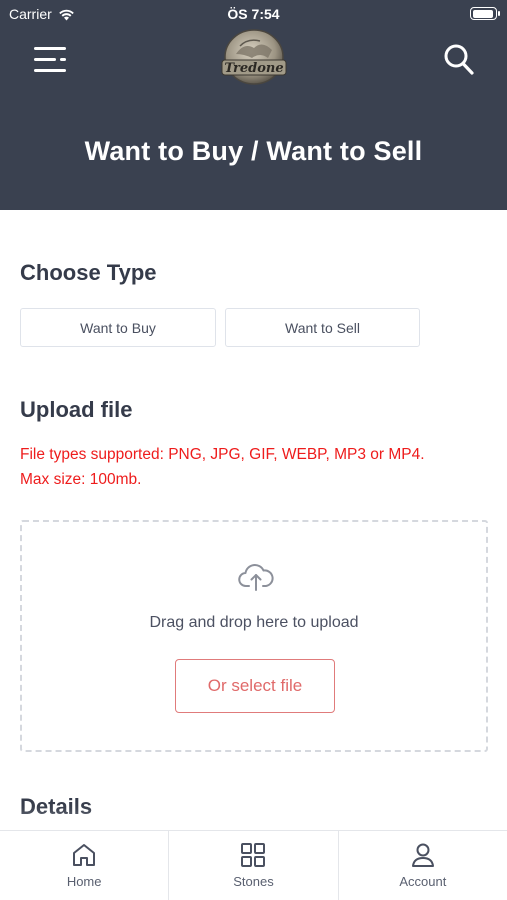 Image resolution: width=507 pixels, height=900 pixels. What do you see at coordinates (56, 806) in the screenshot?
I see `details-title: Details` at bounding box center [56, 806].